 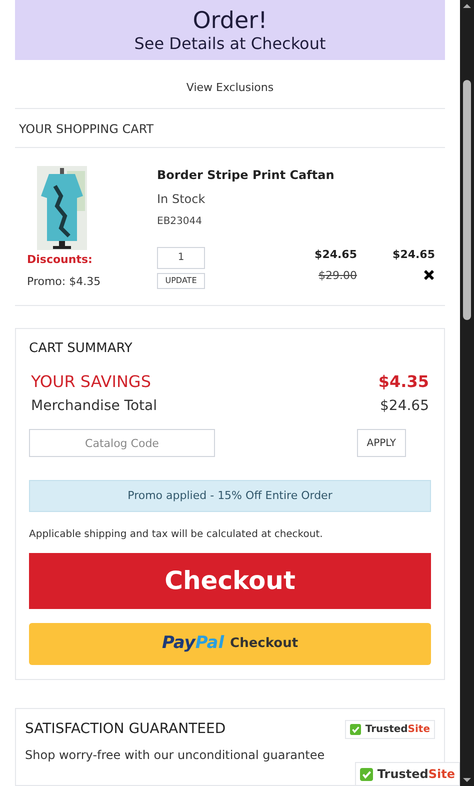 I want to click on merchandise-label: Merchandise Total, so click(x=94, y=406).